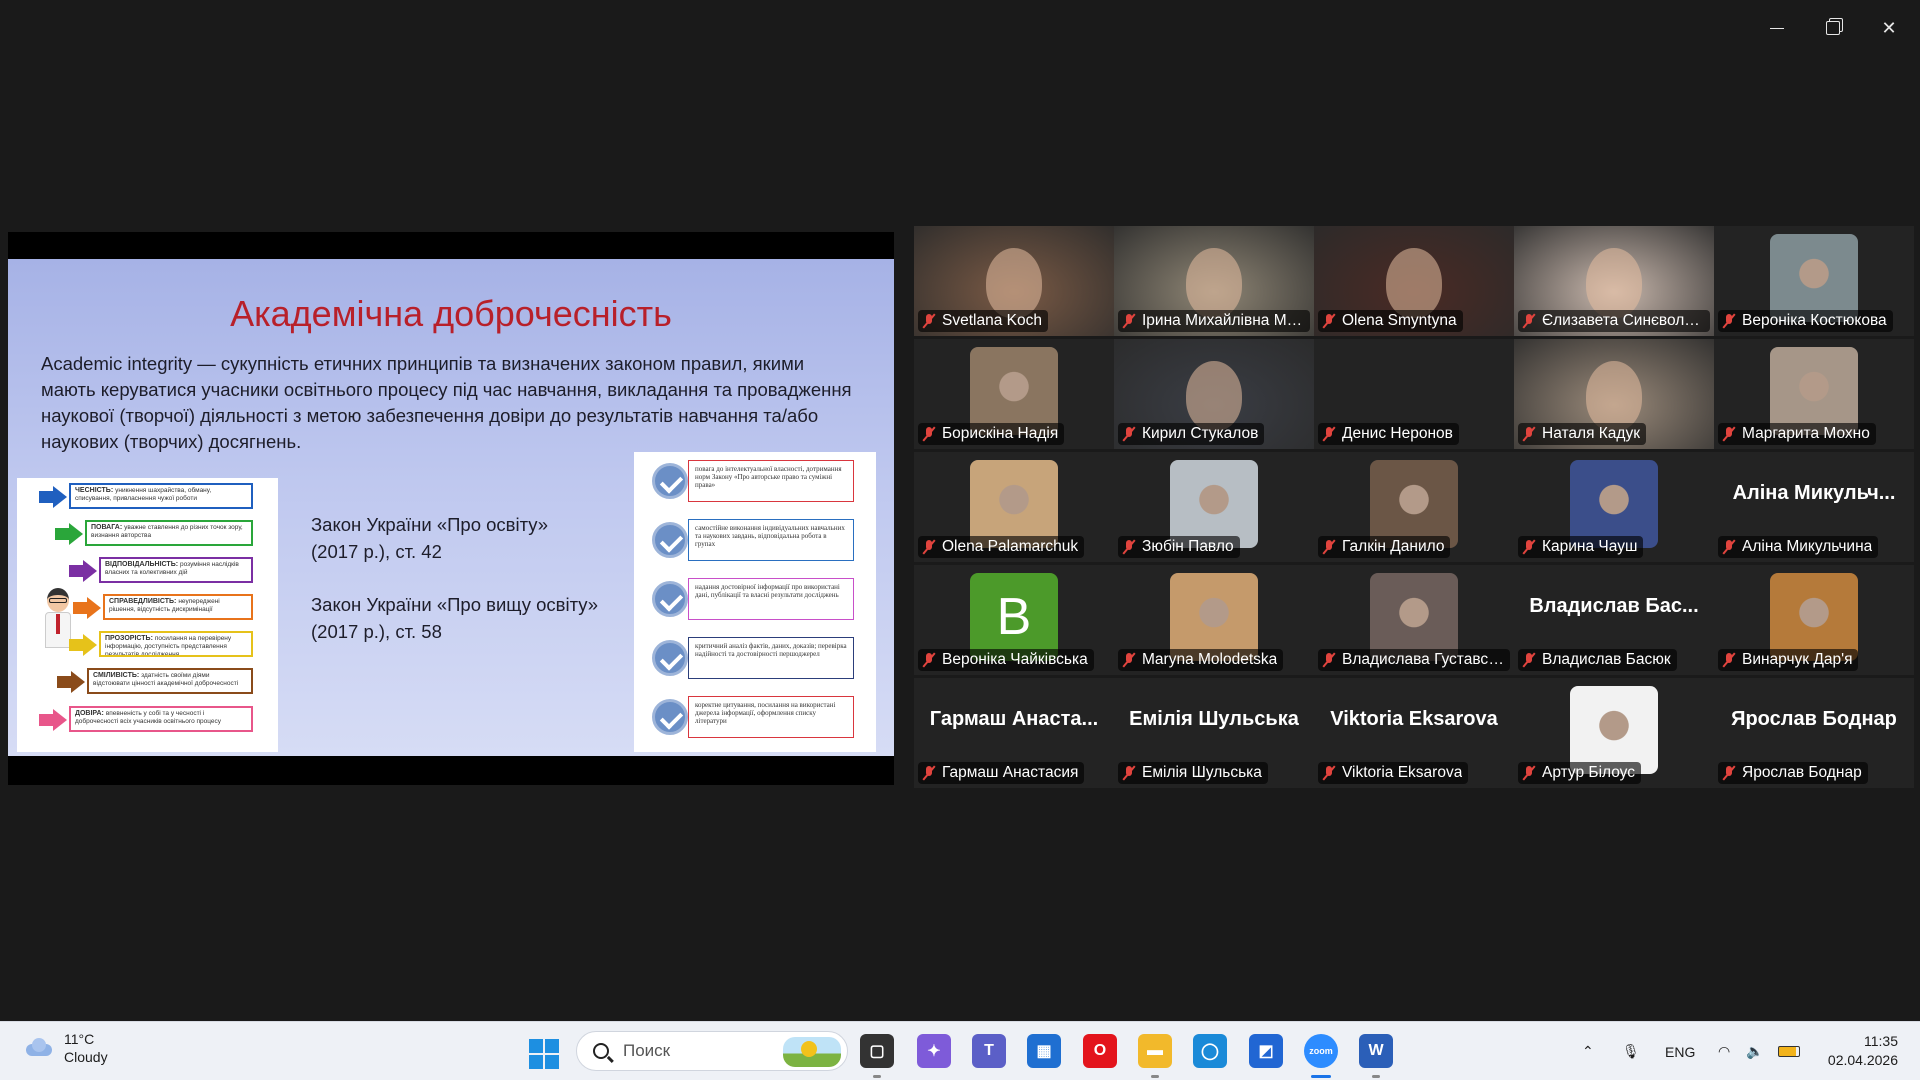 The image size is (1920, 1080). I want to click on participant-tile: Владислав Бас... Владислав Басюк, so click(1614, 620).